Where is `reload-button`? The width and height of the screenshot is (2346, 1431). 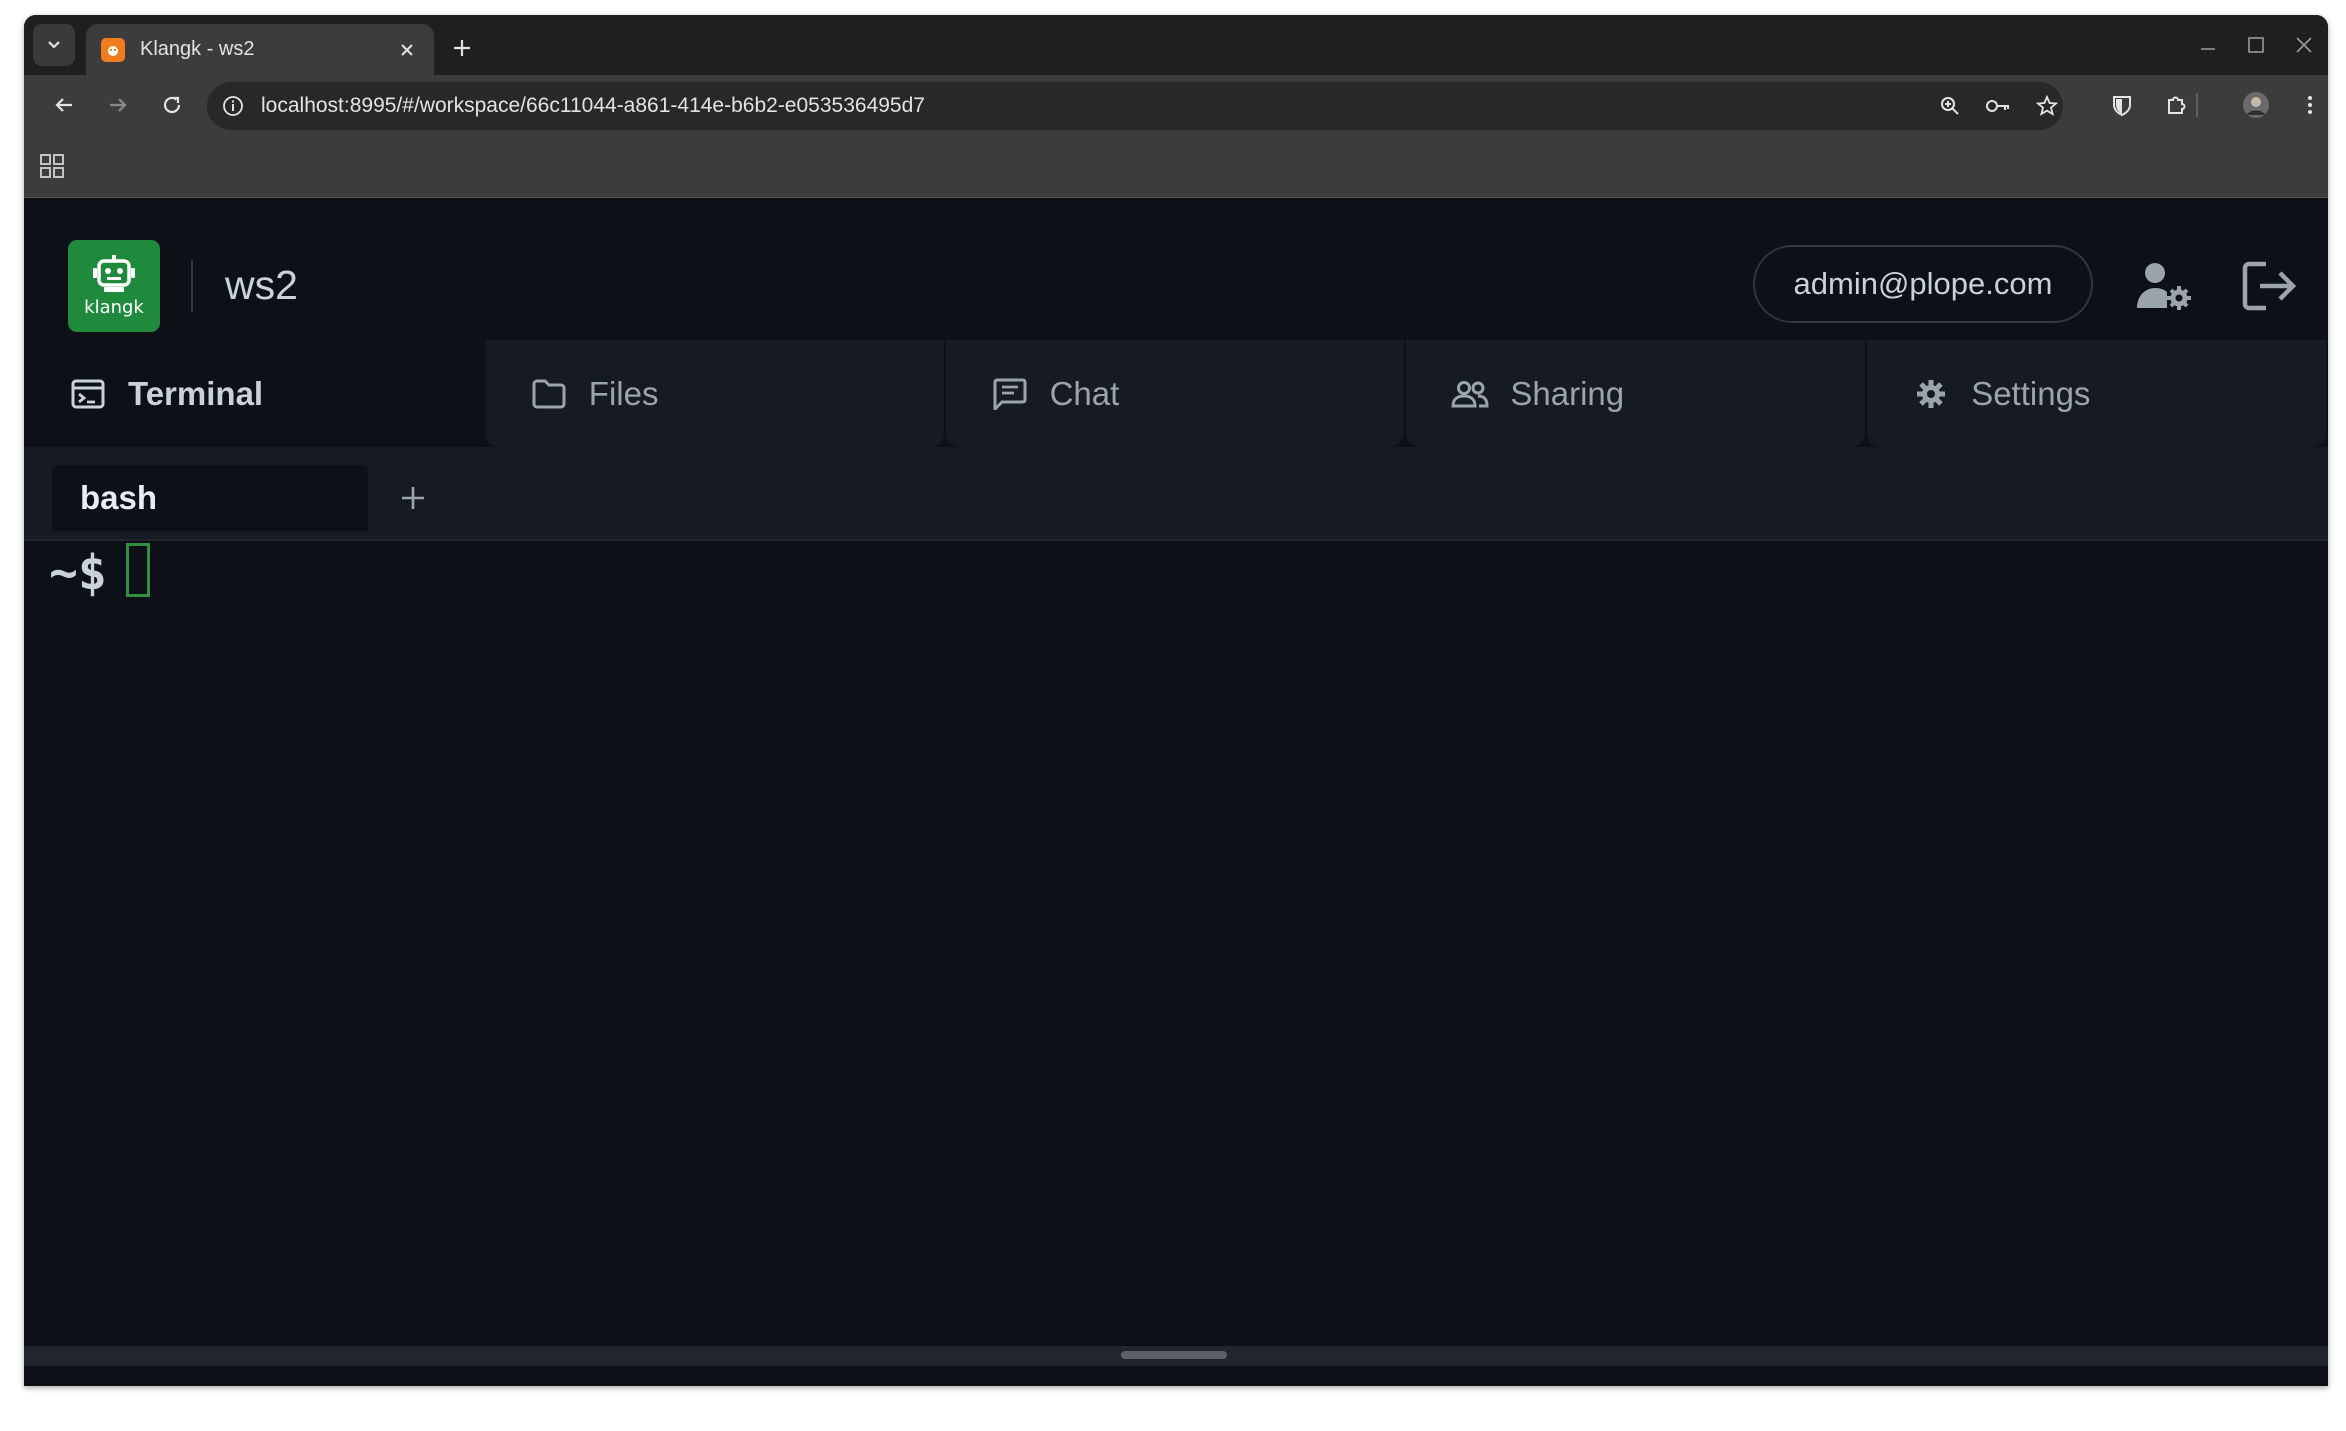 reload-button is located at coordinates (172, 105).